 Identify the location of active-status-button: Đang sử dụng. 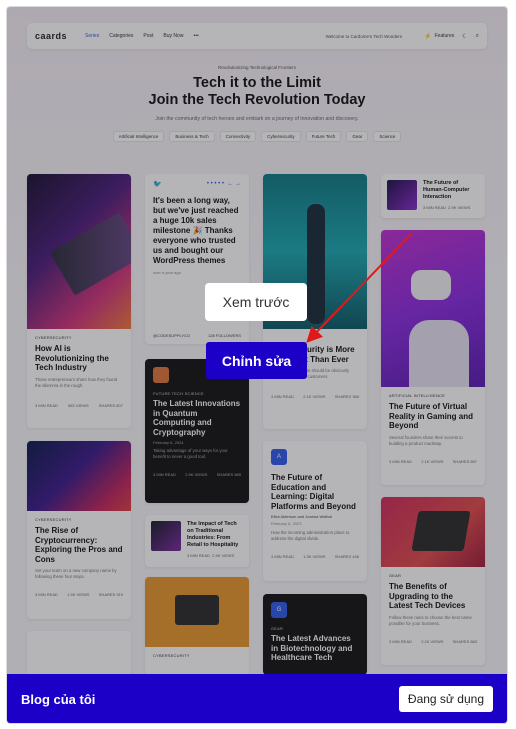
(445, 699).